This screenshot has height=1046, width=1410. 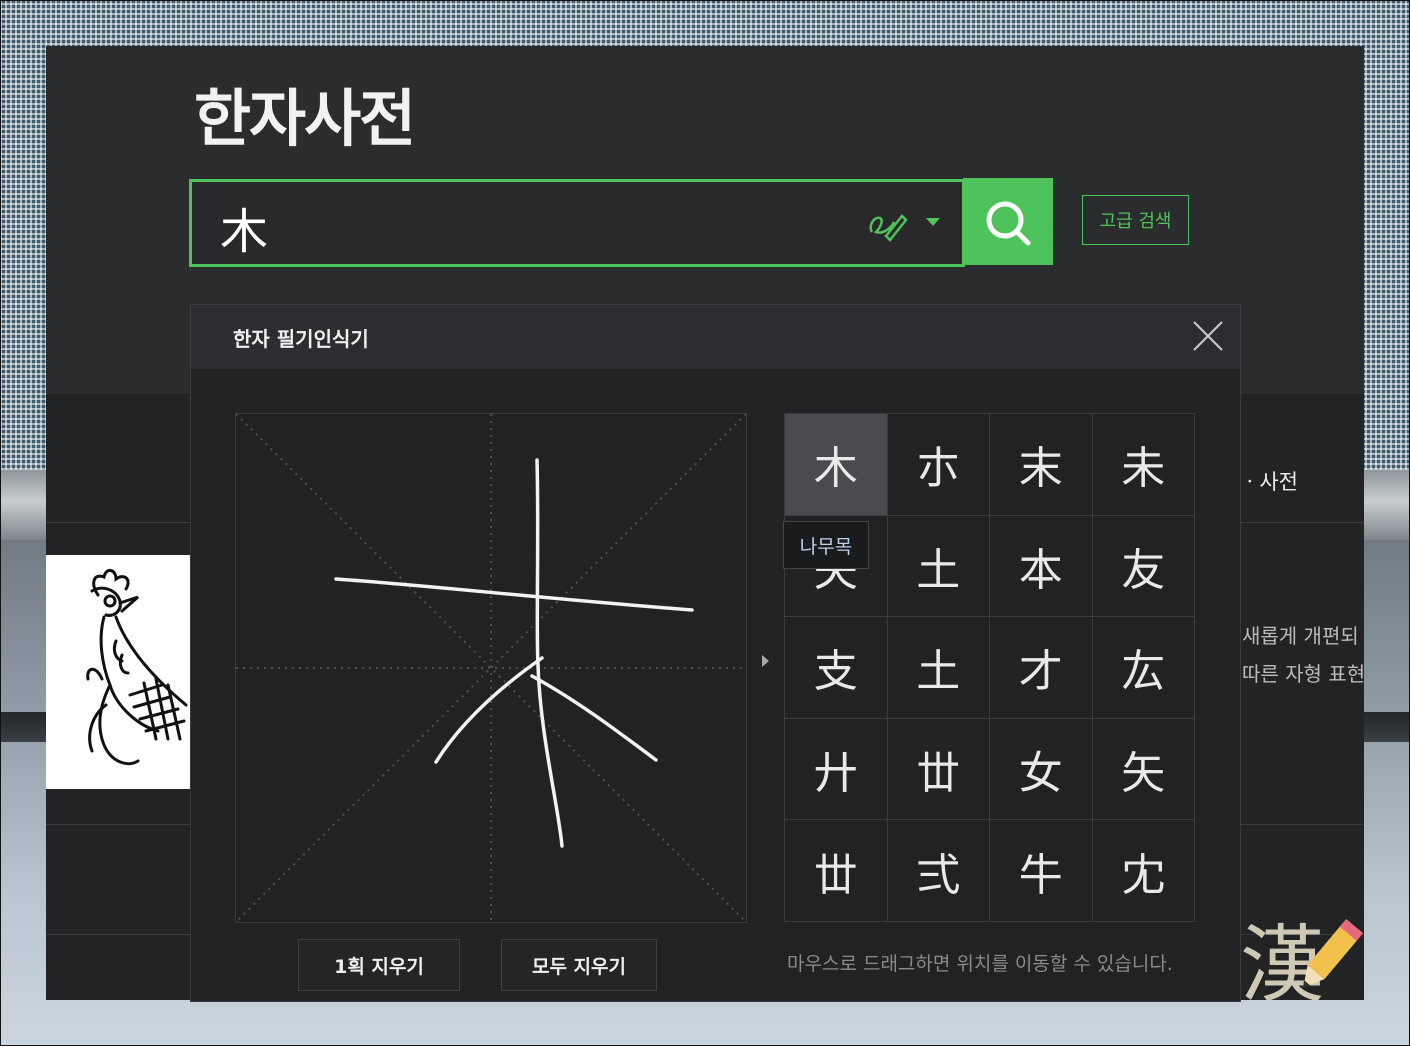 What do you see at coordinates (888, 222) in the screenshot?
I see `pen-icon` at bounding box center [888, 222].